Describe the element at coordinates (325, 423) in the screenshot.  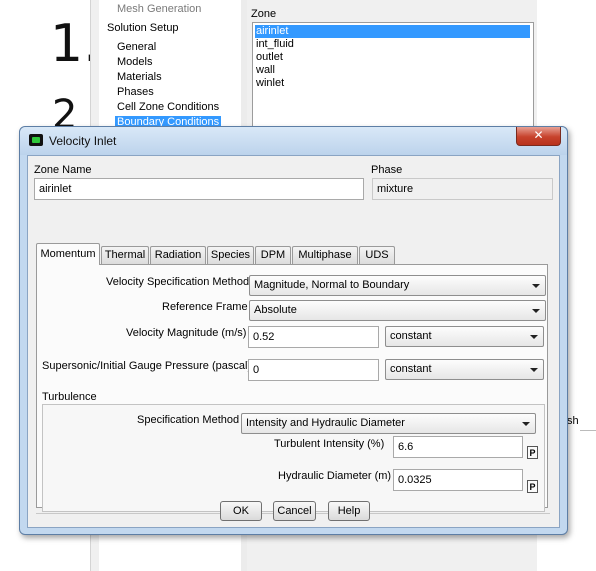
I see `turbulence-spec-value: Intensity and Hydraulic Diameter` at that location.